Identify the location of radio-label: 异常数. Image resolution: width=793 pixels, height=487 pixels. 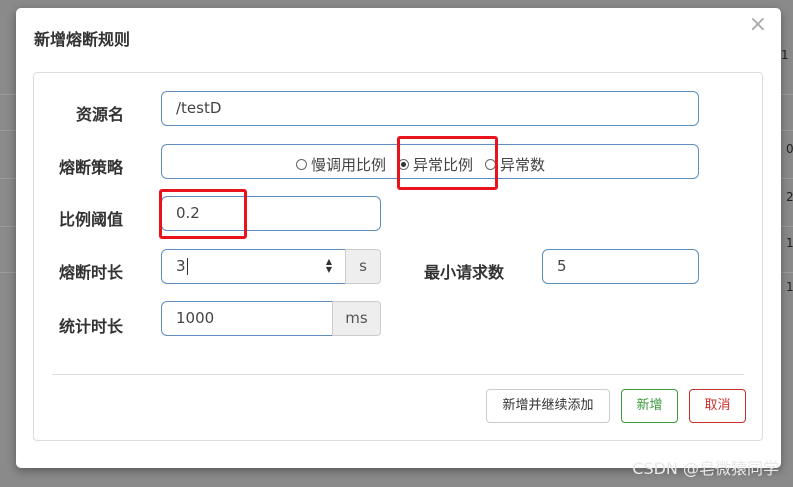
(523, 165).